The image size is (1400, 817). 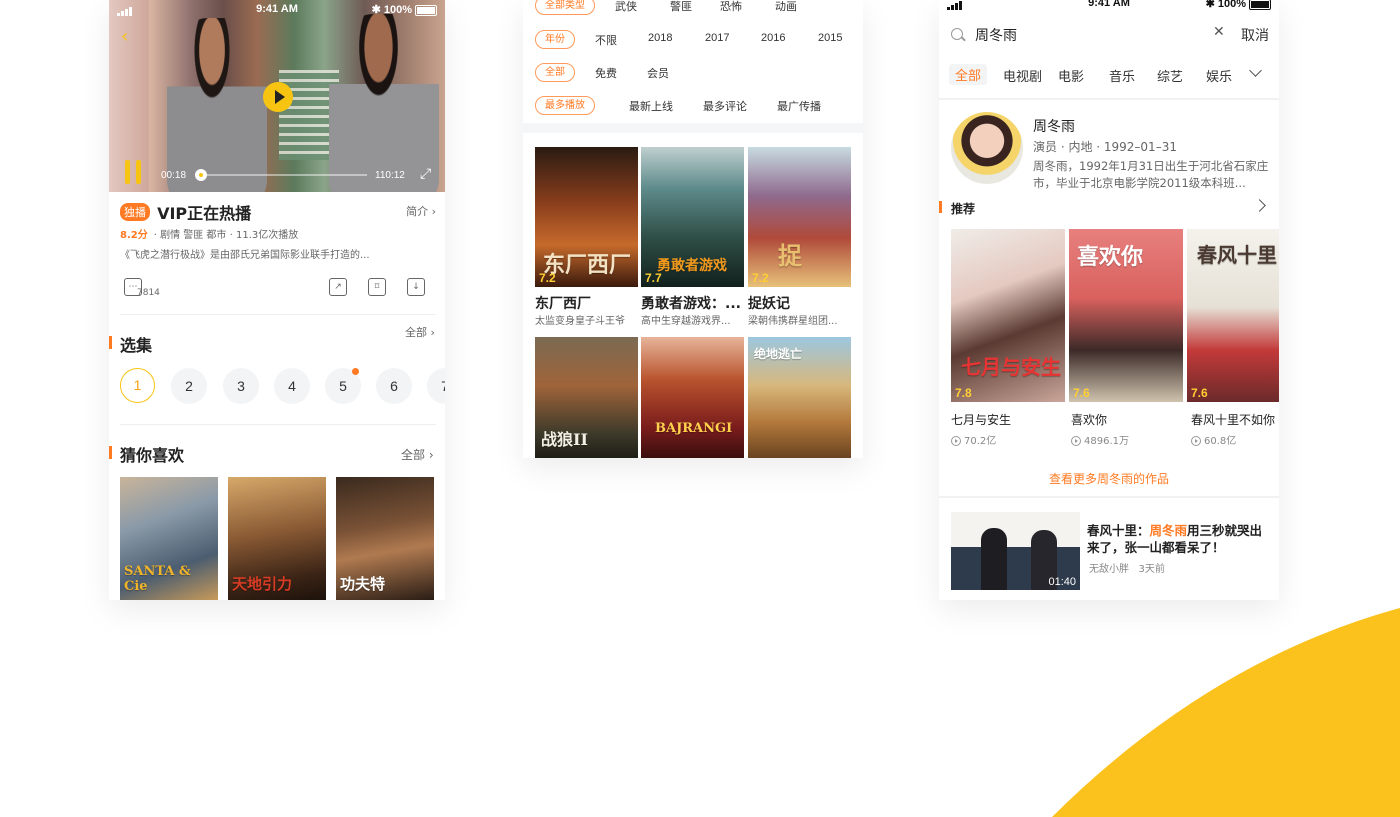 What do you see at coordinates (1126, 315) in the screenshot?
I see `film-poster: 喜欢你 7.6` at bounding box center [1126, 315].